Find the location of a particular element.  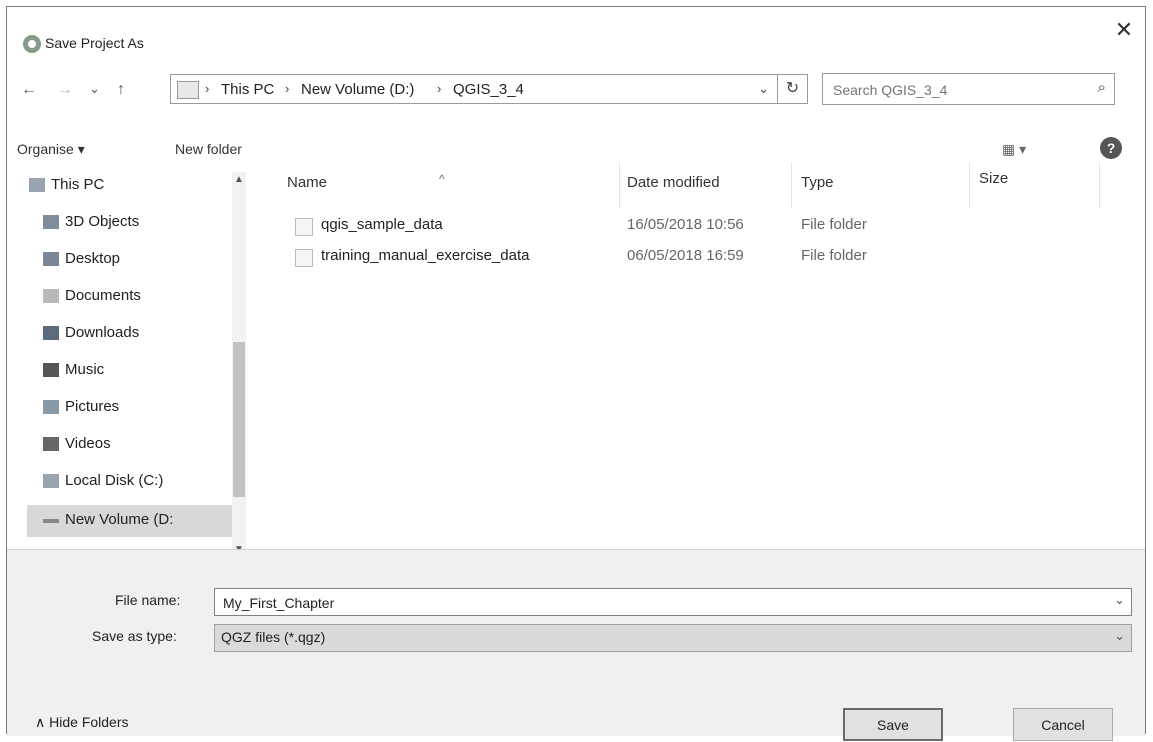

sidebar-item-pictures: Pictures is located at coordinates (129, 408).